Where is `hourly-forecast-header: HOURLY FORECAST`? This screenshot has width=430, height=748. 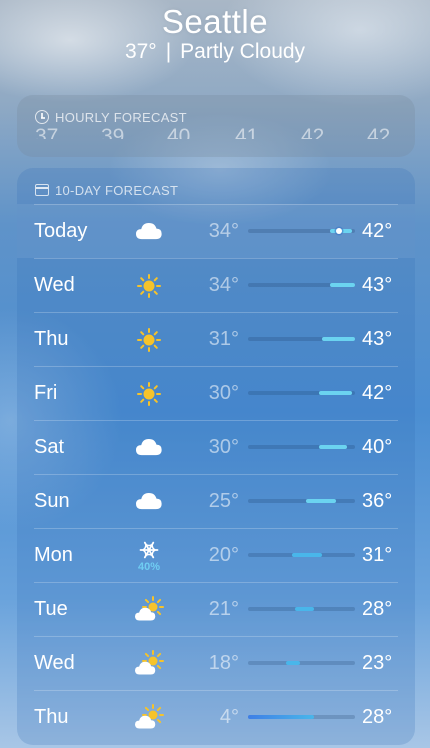
hourly-forecast-header: HOURLY FORECAST is located at coordinates (111, 117).